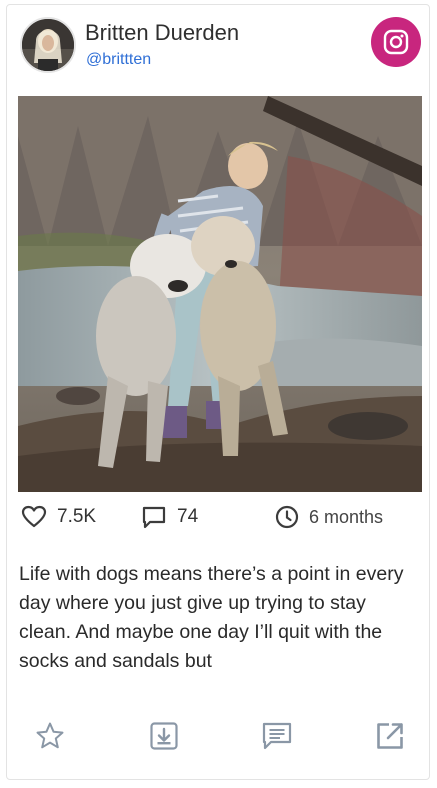 This screenshot has height=788, width=437. What do you see at coordinates (77, 516) in the screenshot?
I see `likes-count: 7.5K` at bounding box center [77, 516].